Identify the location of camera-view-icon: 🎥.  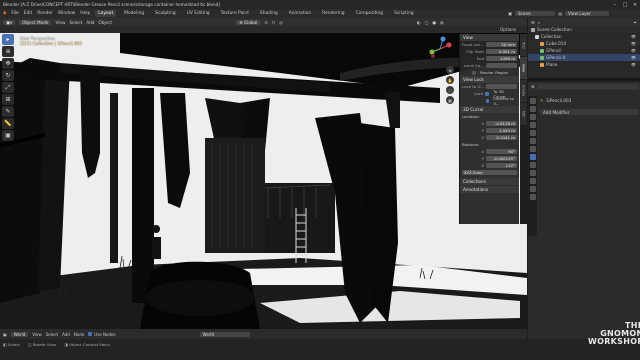
(450, 90).